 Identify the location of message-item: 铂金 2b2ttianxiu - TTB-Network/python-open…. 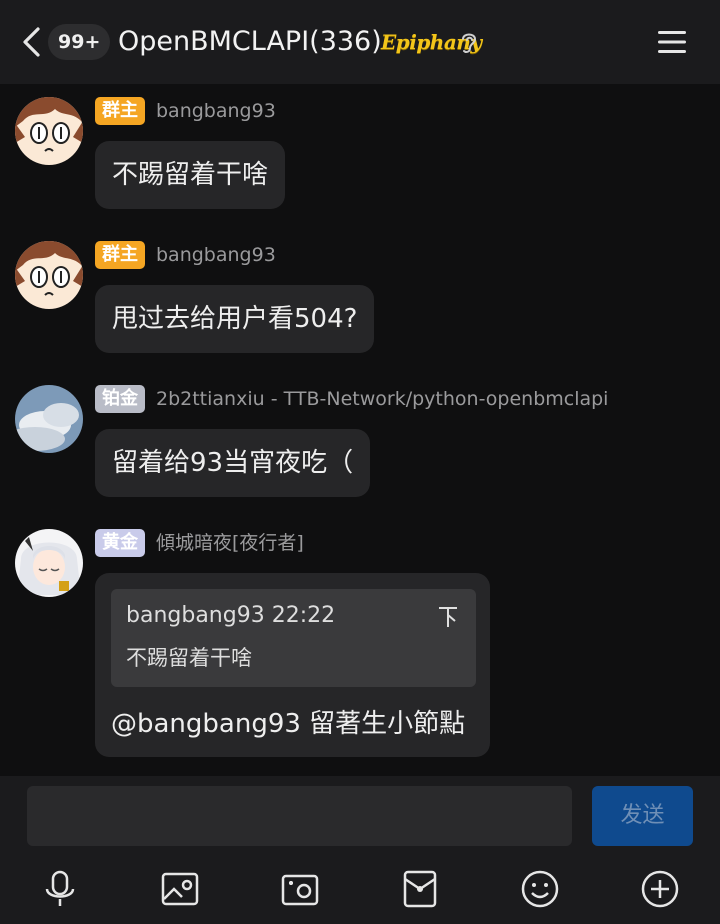
(360, 444).